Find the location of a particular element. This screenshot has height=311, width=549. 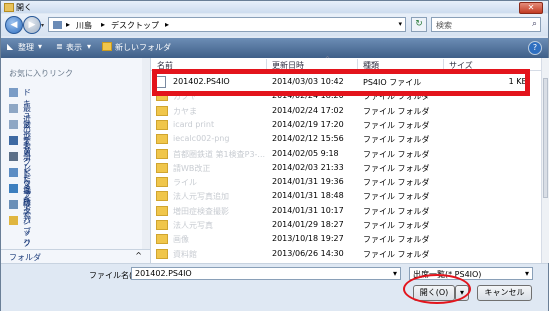

file-name: 法人元写真 is located at coordinates (193, 225).